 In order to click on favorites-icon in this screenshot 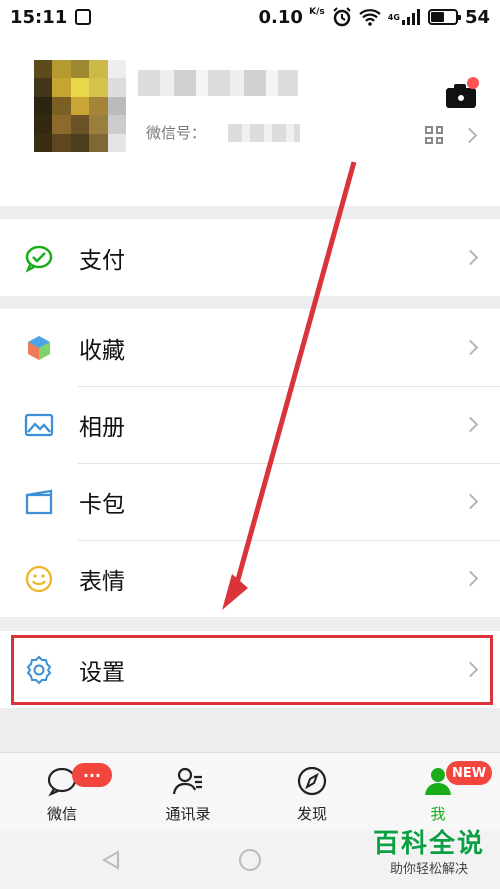, I will do `click(39, 348)`.